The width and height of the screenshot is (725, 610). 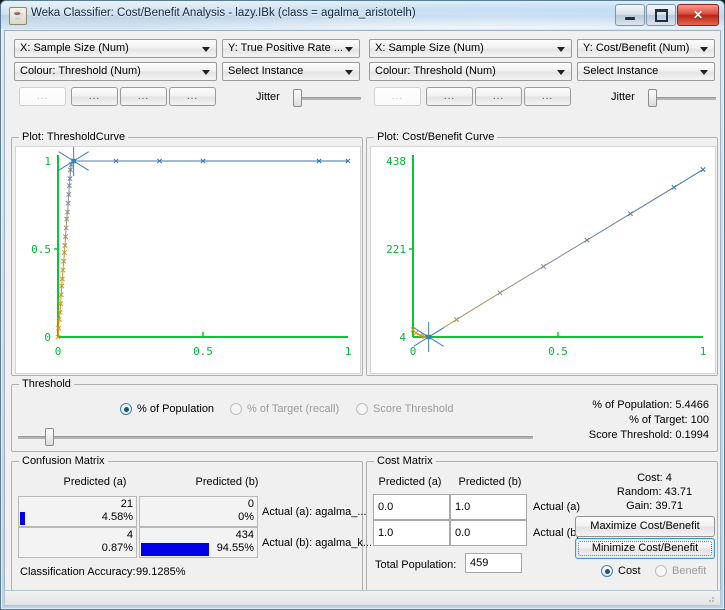 I want to click on left-x-axis-combo: X: Sample Size (Num), so click(x=115, y=48).